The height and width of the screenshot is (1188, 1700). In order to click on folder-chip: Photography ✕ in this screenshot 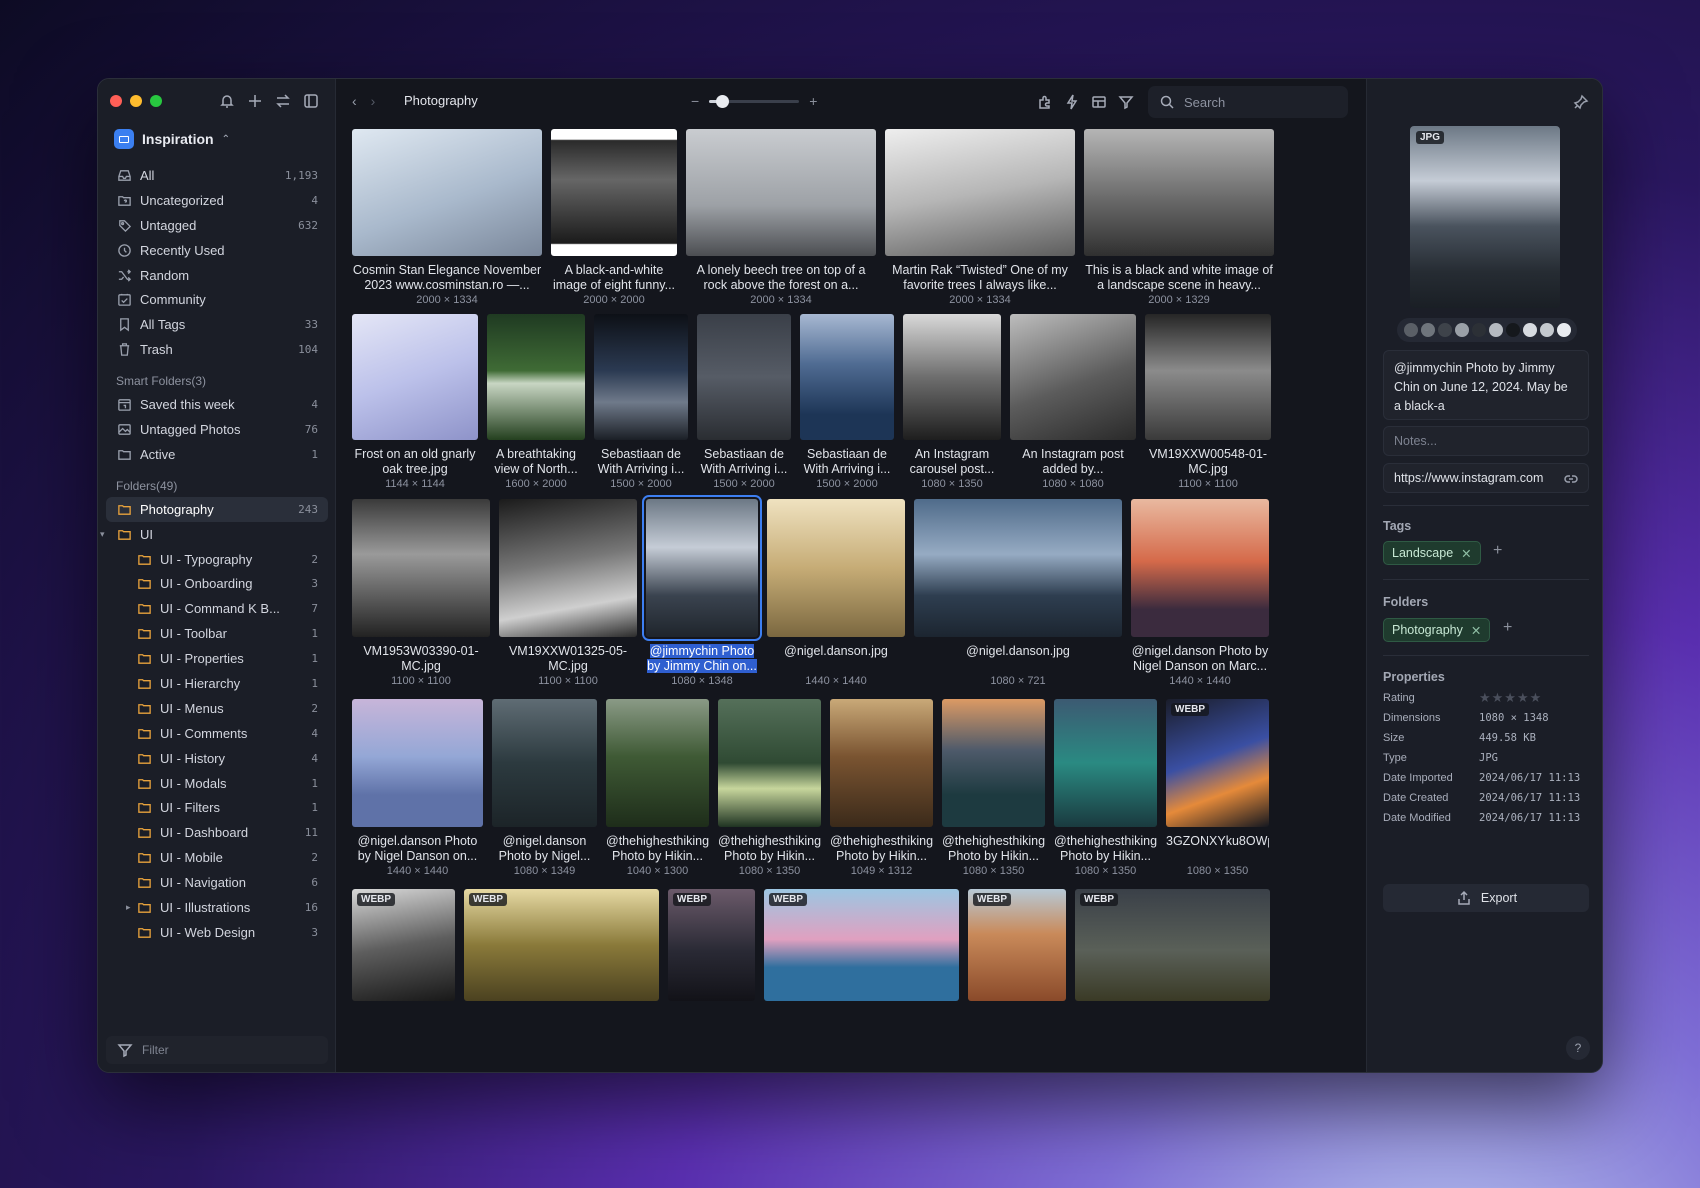, I will do `click(1437, 630)`.